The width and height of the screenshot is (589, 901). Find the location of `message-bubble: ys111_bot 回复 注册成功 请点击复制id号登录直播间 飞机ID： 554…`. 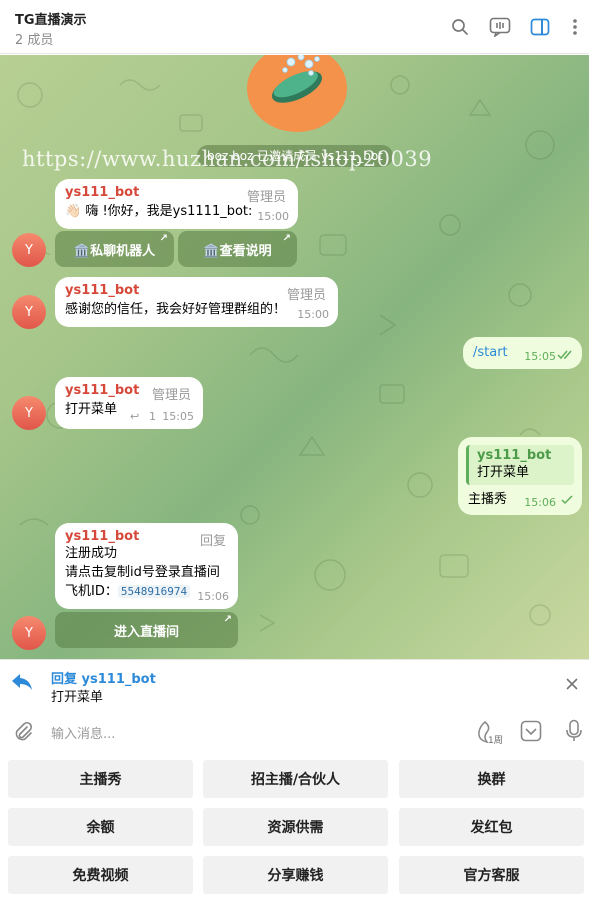

message-bubble: ys111_bot 回复 注册成功 请点击复制id号登录直播间 飞机ID： 554… is located at coordinates (146, 566).